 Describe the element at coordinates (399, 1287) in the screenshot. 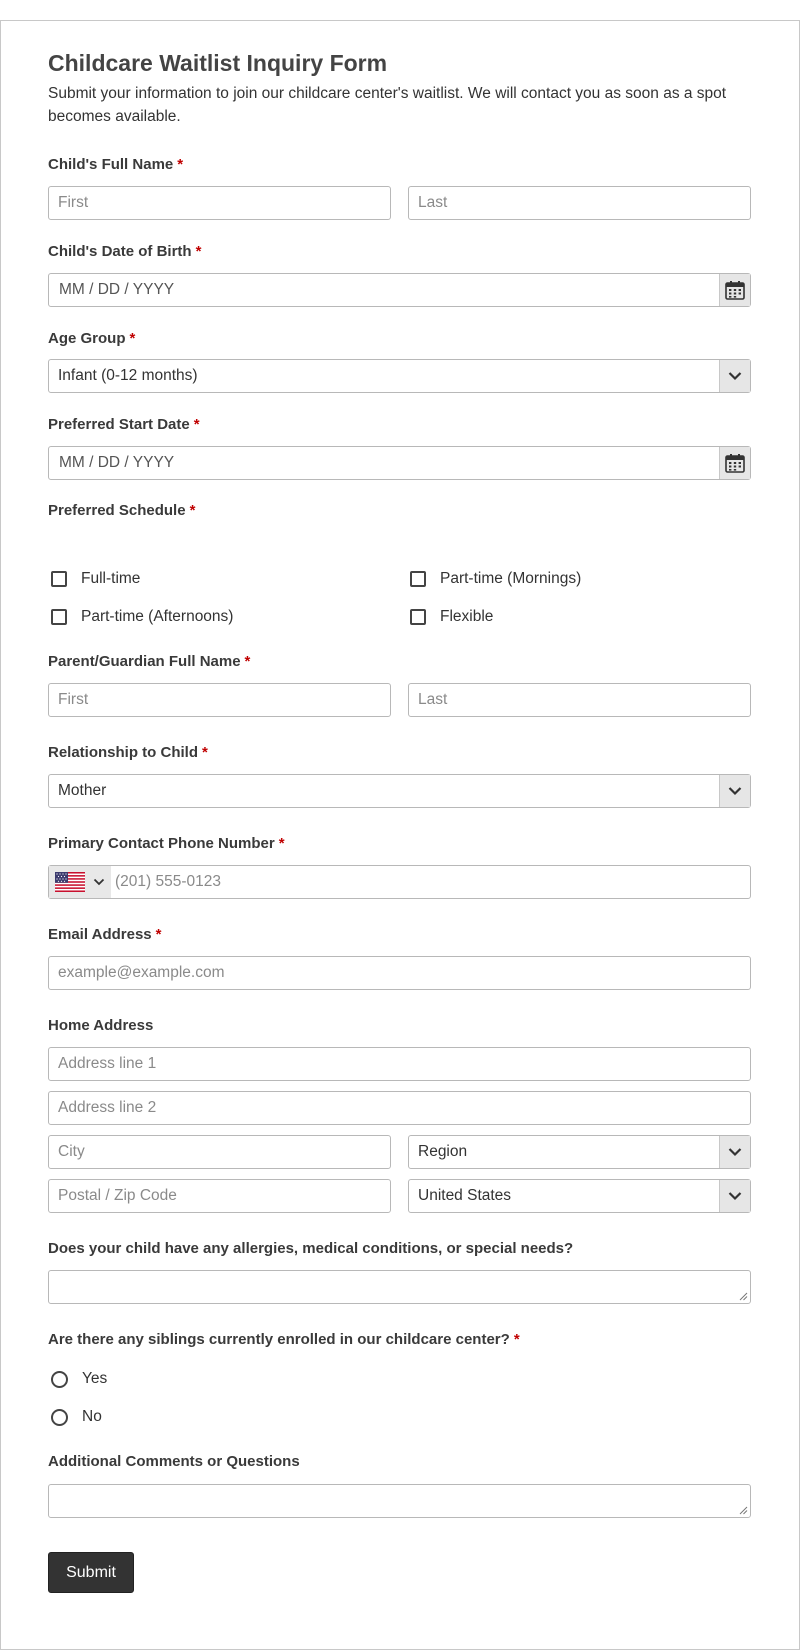

I see `medical-textarea` at that location.